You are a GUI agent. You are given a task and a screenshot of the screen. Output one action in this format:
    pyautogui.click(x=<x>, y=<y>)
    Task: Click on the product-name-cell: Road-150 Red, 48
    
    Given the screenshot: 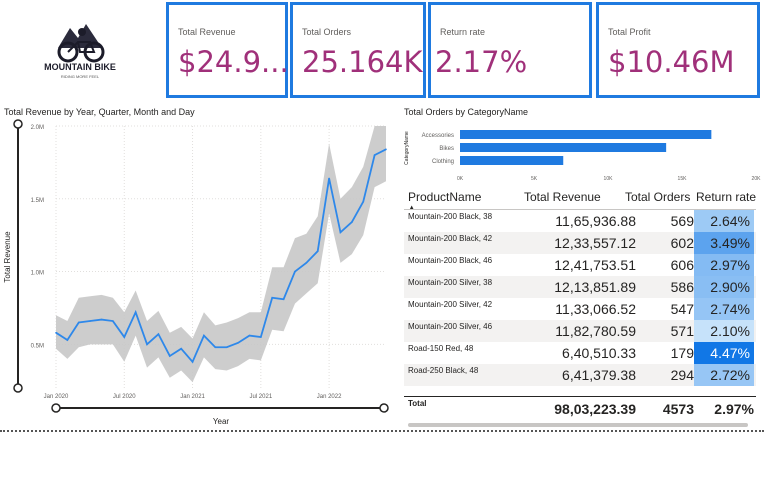 What is the action you would take?
    pyautogui.click(x=441, y=348)
    